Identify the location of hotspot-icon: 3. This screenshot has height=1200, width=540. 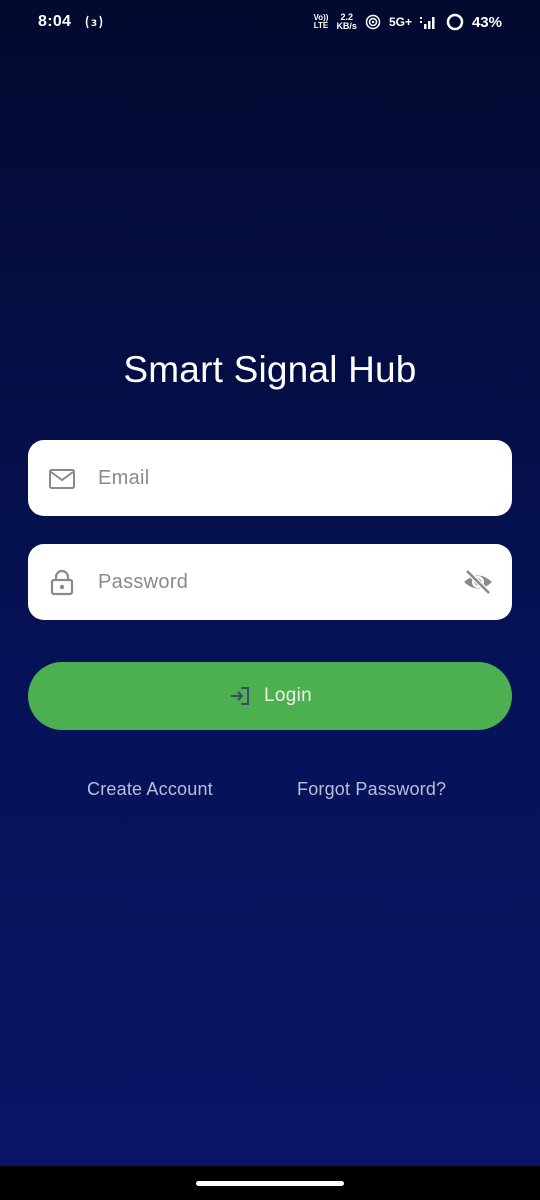
(94, 22).